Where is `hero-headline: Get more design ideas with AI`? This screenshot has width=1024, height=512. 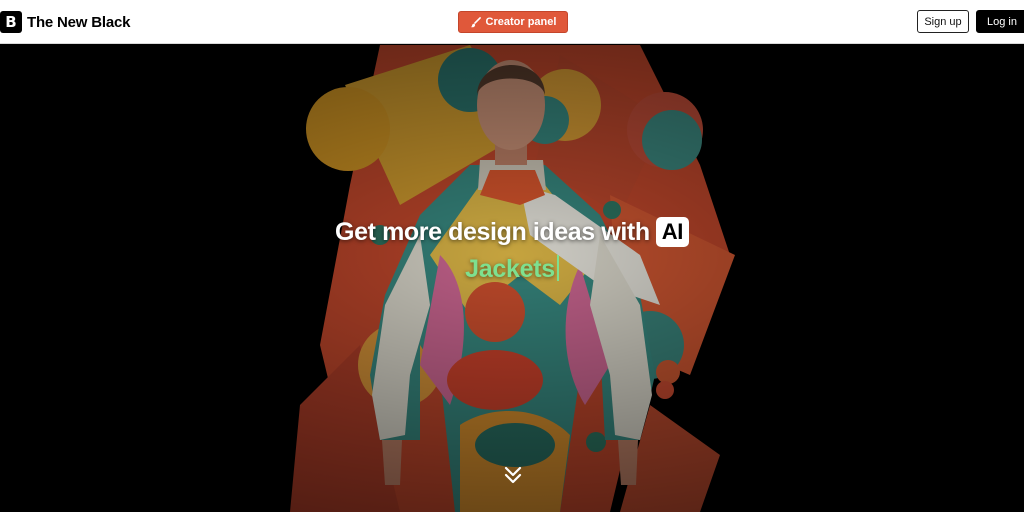 hero-headline: Get more design ideas with AI is located at coordinates (512, 232).